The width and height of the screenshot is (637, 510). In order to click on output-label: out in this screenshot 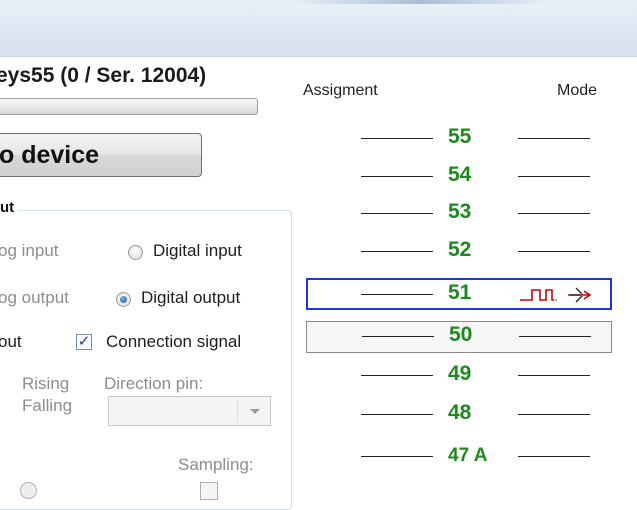, I will do `click(11, 341)`.